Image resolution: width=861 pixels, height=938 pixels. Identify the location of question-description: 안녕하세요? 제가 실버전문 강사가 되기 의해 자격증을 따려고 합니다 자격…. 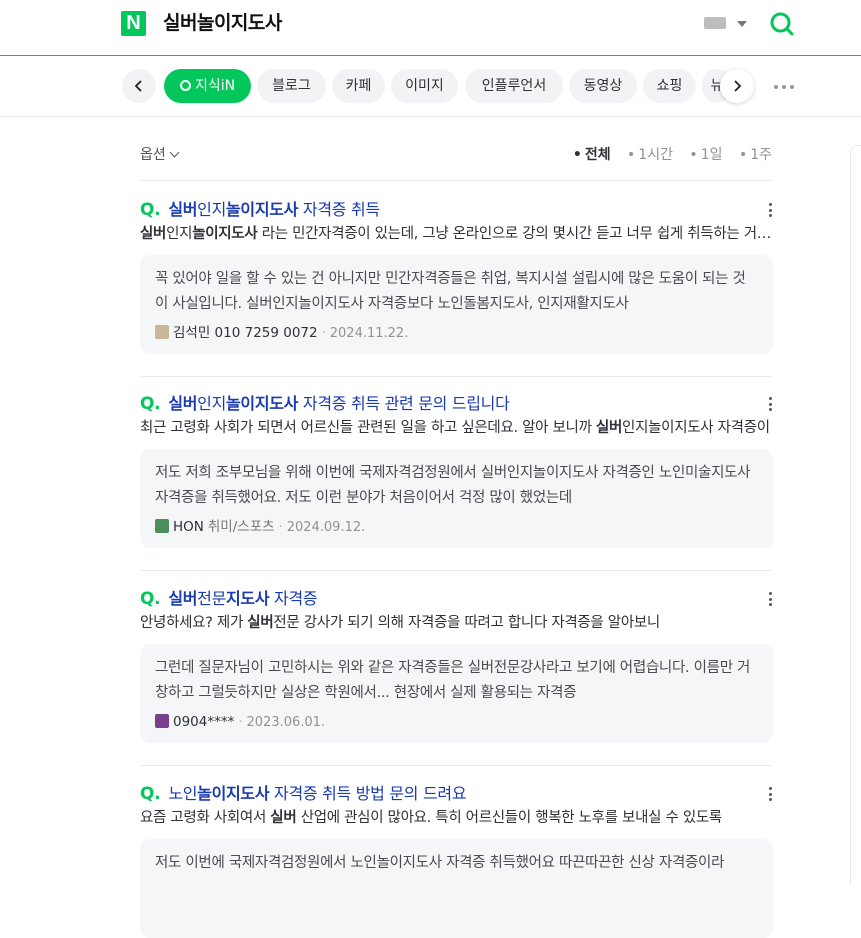
(456, 623).